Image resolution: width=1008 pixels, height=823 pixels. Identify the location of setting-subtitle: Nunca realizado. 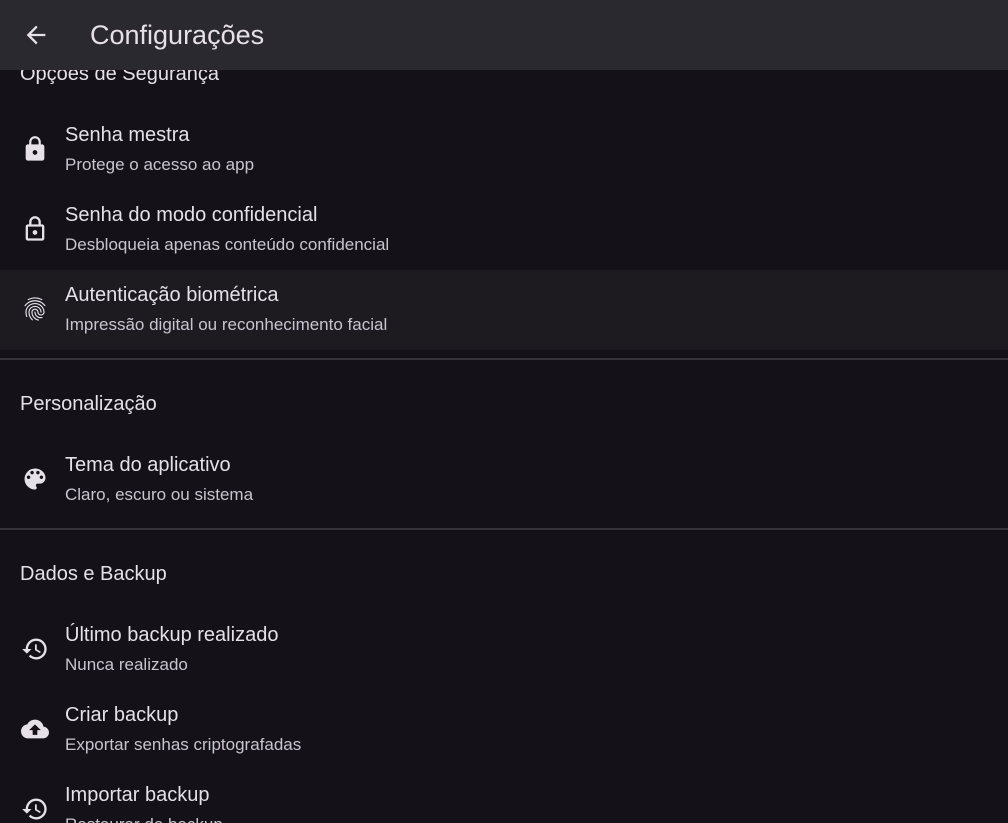
(126, 664).